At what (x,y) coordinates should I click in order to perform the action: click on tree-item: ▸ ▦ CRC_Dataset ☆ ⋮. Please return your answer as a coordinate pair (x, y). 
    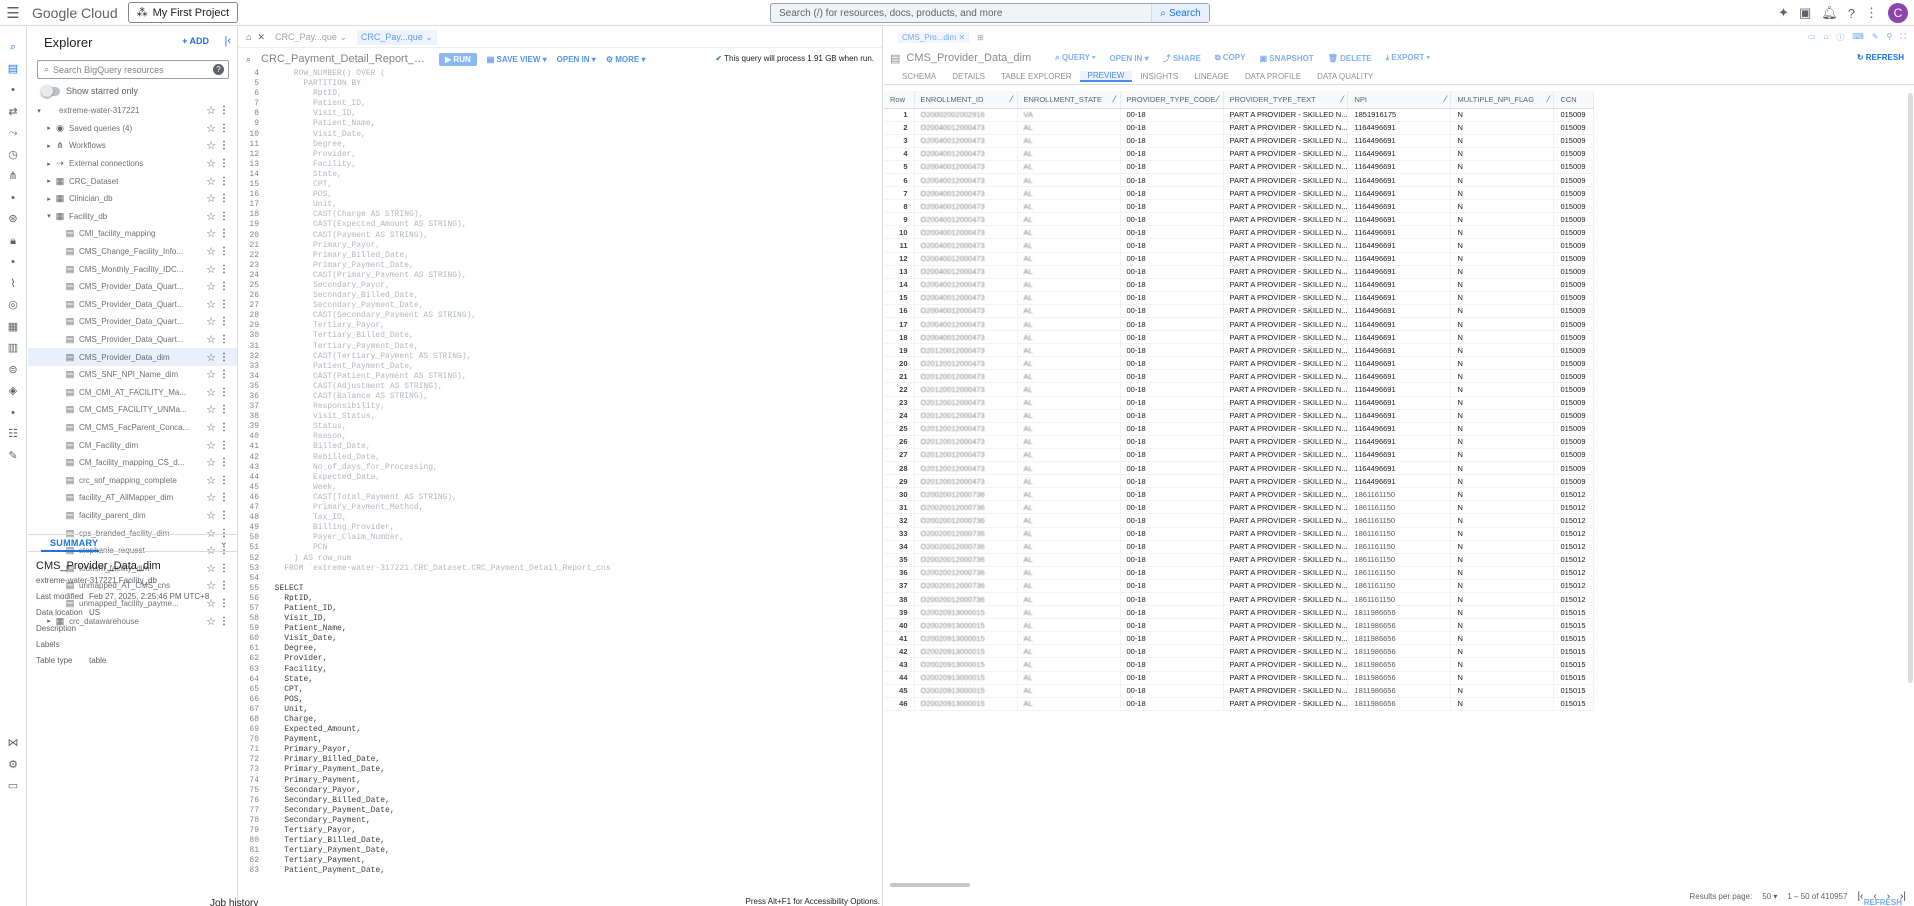
    Looking at the image, I should click on (132, 181).